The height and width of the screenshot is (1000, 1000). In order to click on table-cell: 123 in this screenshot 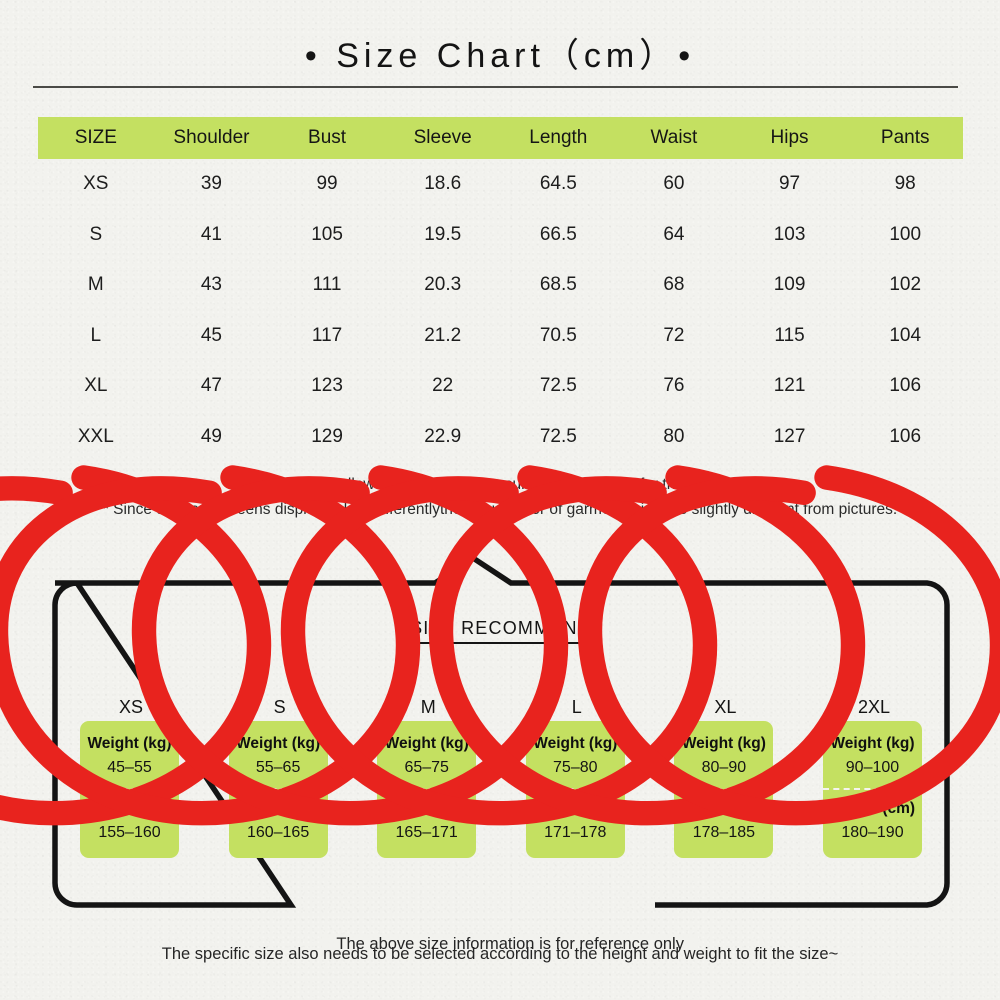, I will do `click(327, 386)`.